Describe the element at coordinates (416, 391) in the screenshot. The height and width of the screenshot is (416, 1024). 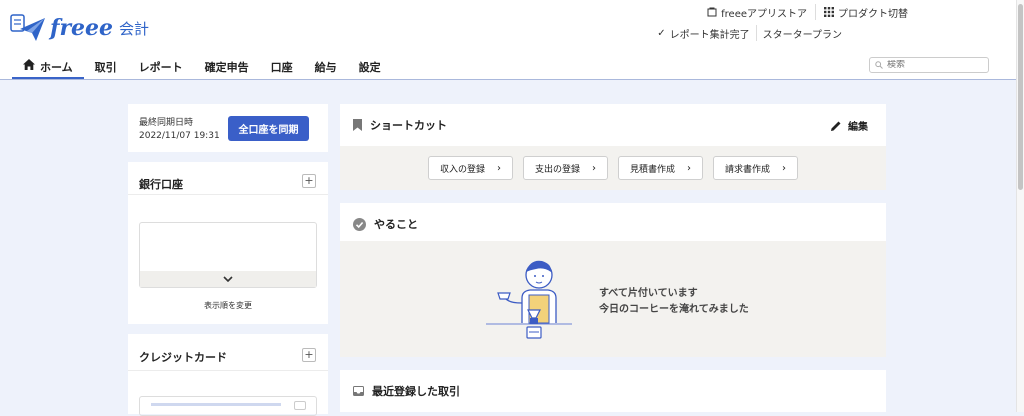
I see `recent-title-text: 最近登録した取引` at that location.